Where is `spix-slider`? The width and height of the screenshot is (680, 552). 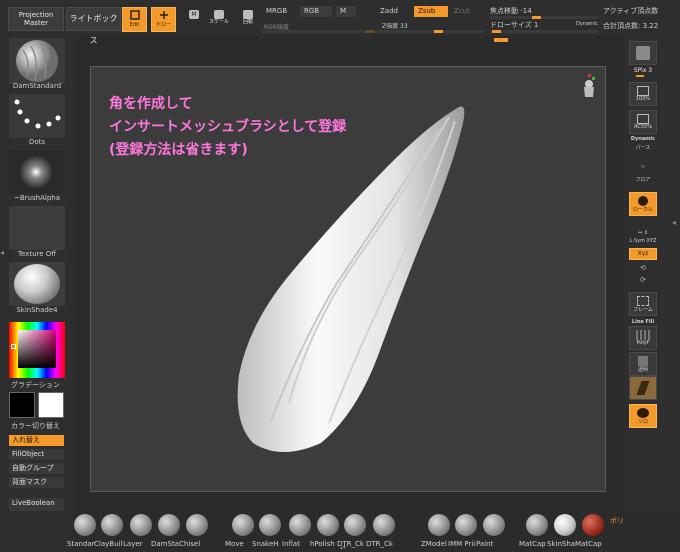
spix-slider is located at coordinates (640, 76).